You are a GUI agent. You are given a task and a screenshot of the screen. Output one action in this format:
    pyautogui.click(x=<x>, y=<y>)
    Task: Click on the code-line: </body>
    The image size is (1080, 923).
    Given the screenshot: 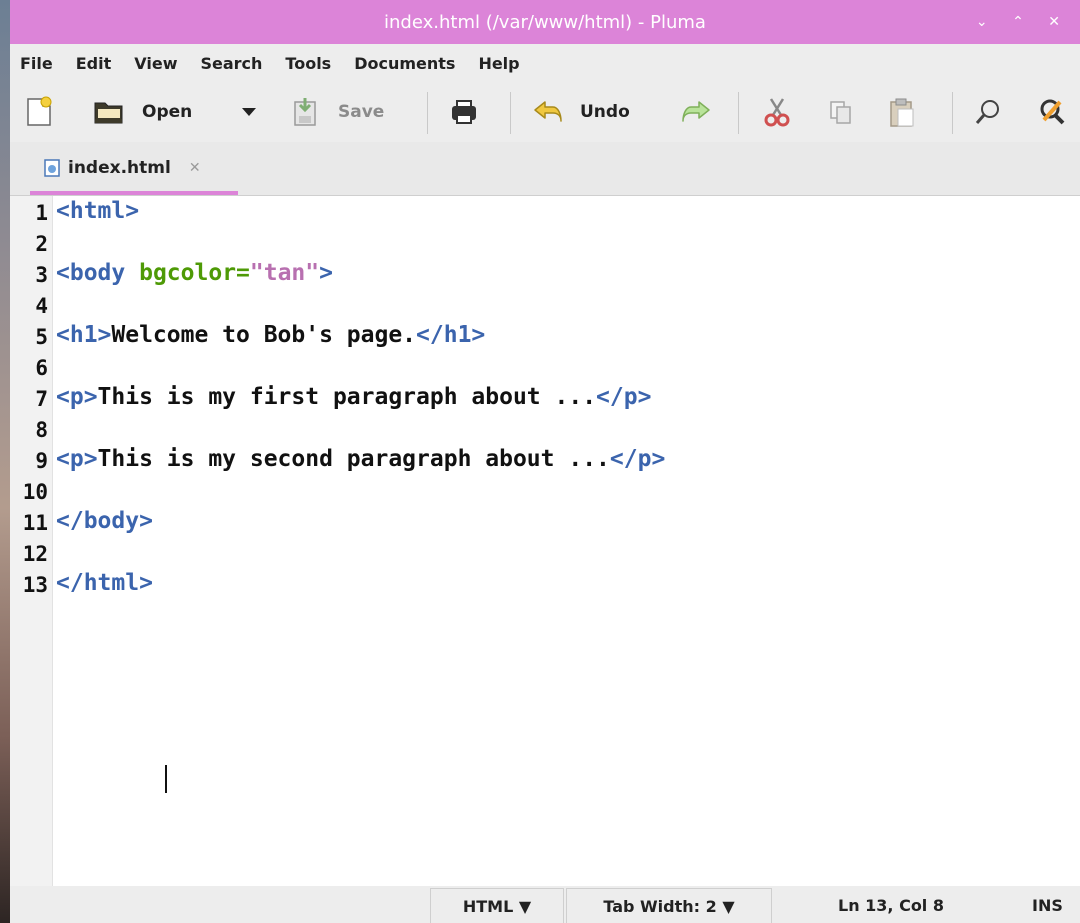 What is the action you would take?
    pyautogui.click(x=104, y=521)
    